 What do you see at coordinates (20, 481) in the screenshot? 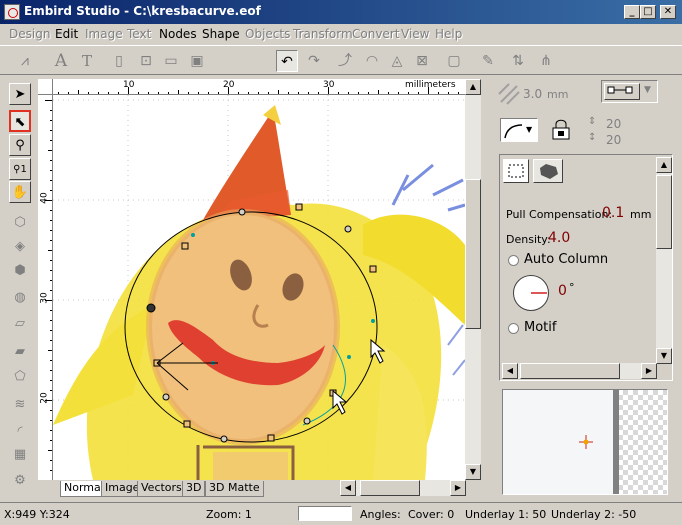
I see `settings-gear-icon: ⚙` at bounding box center [20, 481].